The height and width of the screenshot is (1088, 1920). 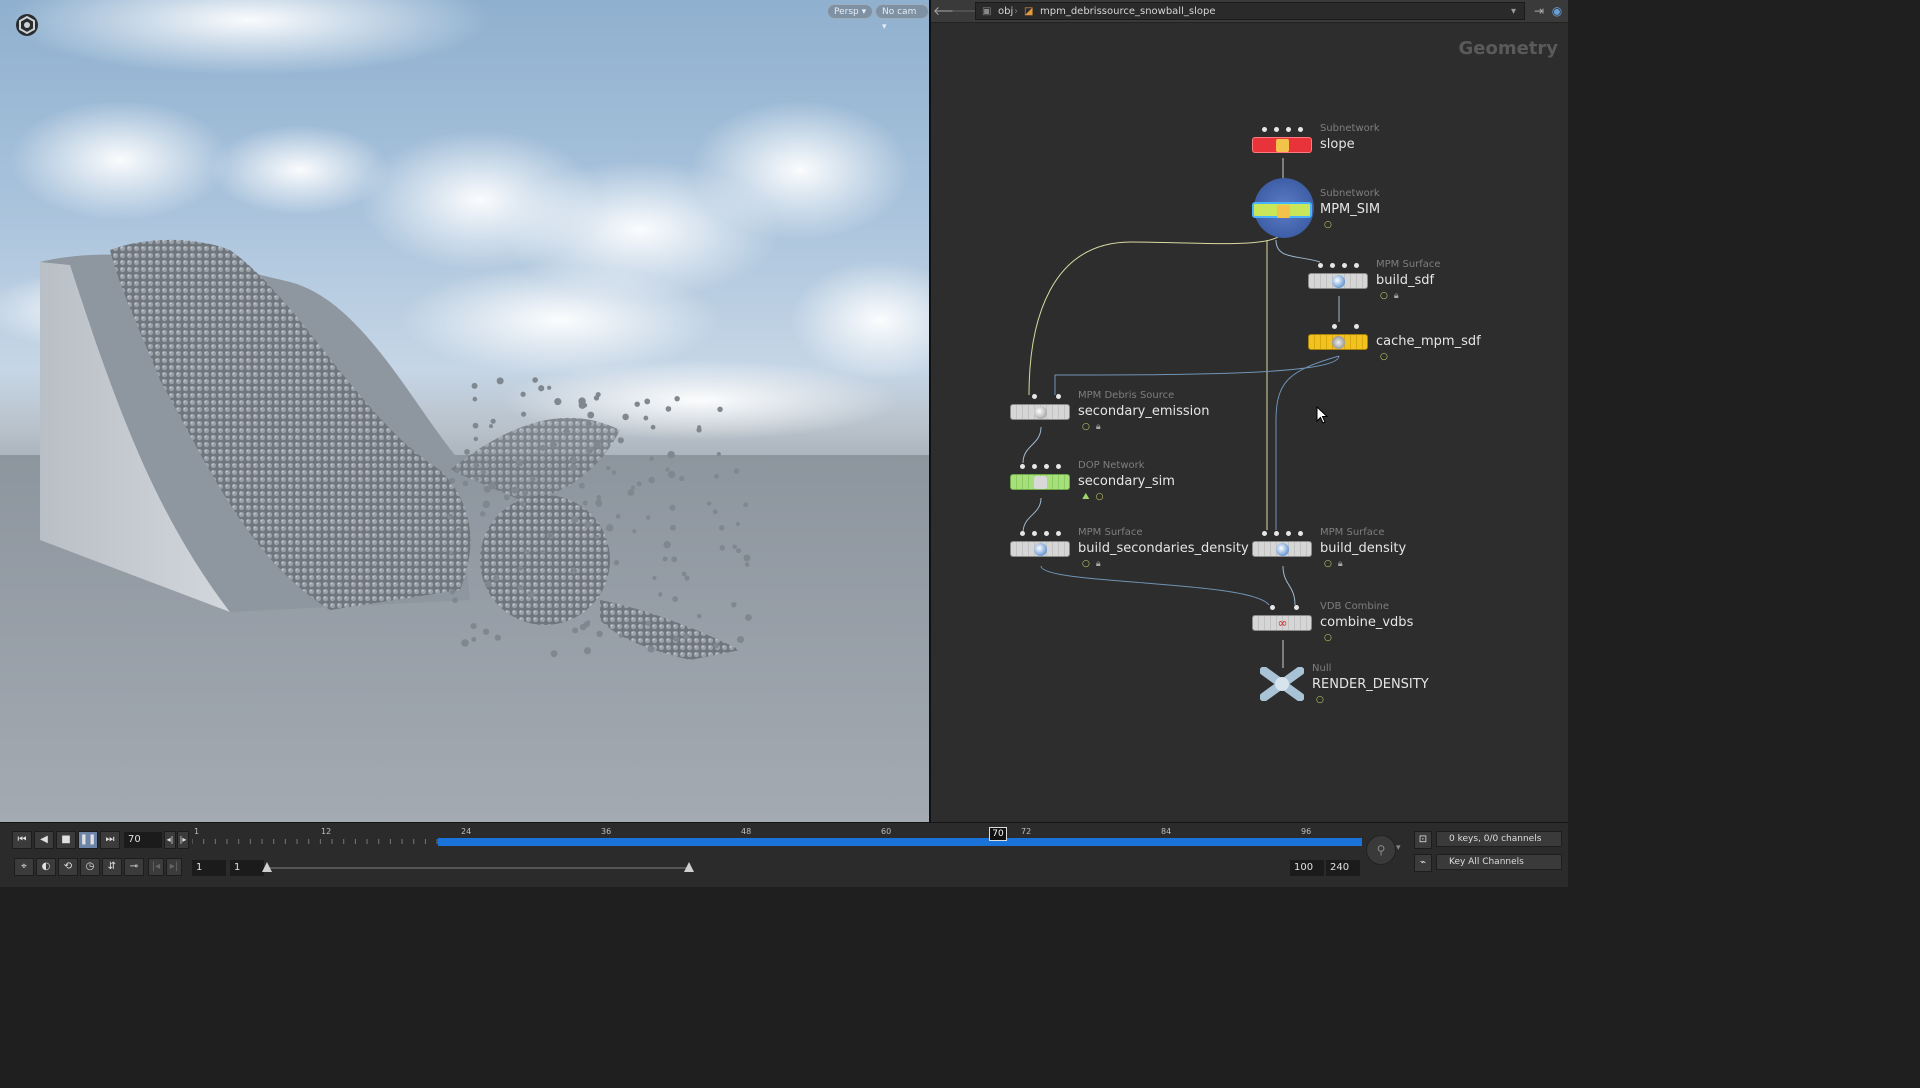 What do you see at coordinates (209, 868) in the screenshot?
I see `range-start-field: 1` at bounding box center [209, 868].